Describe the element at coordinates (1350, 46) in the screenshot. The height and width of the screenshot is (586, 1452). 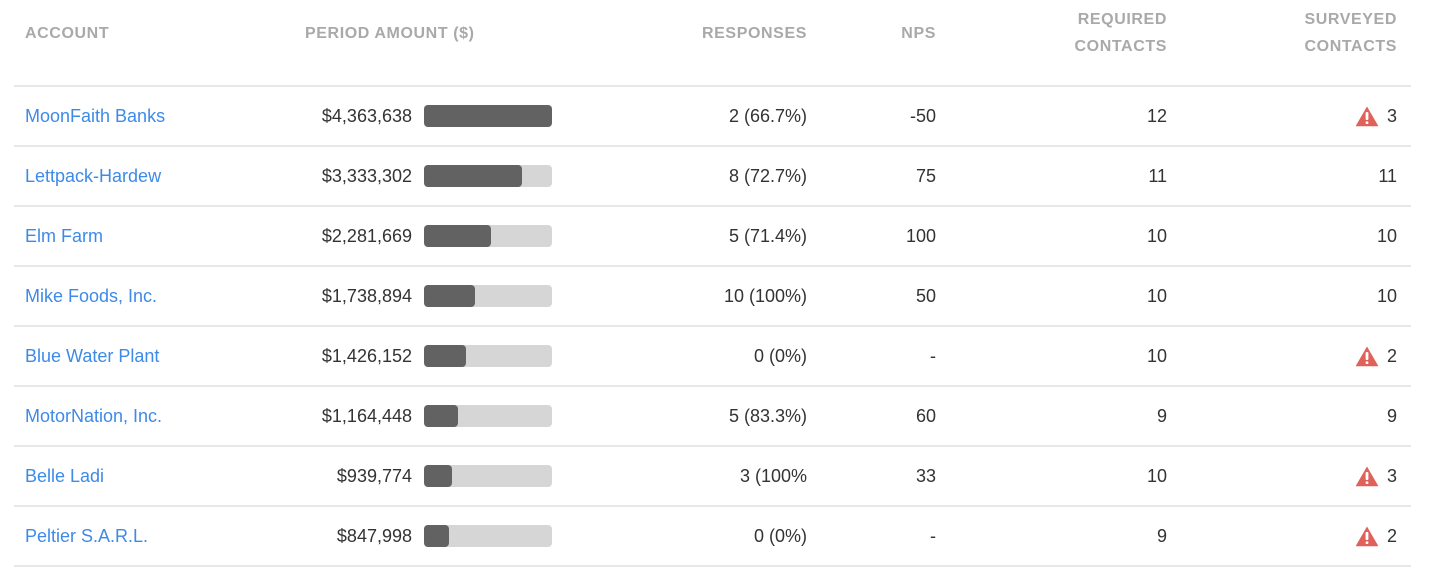
I see `column-header-surveyed-line2: CONTACTS` at that location.